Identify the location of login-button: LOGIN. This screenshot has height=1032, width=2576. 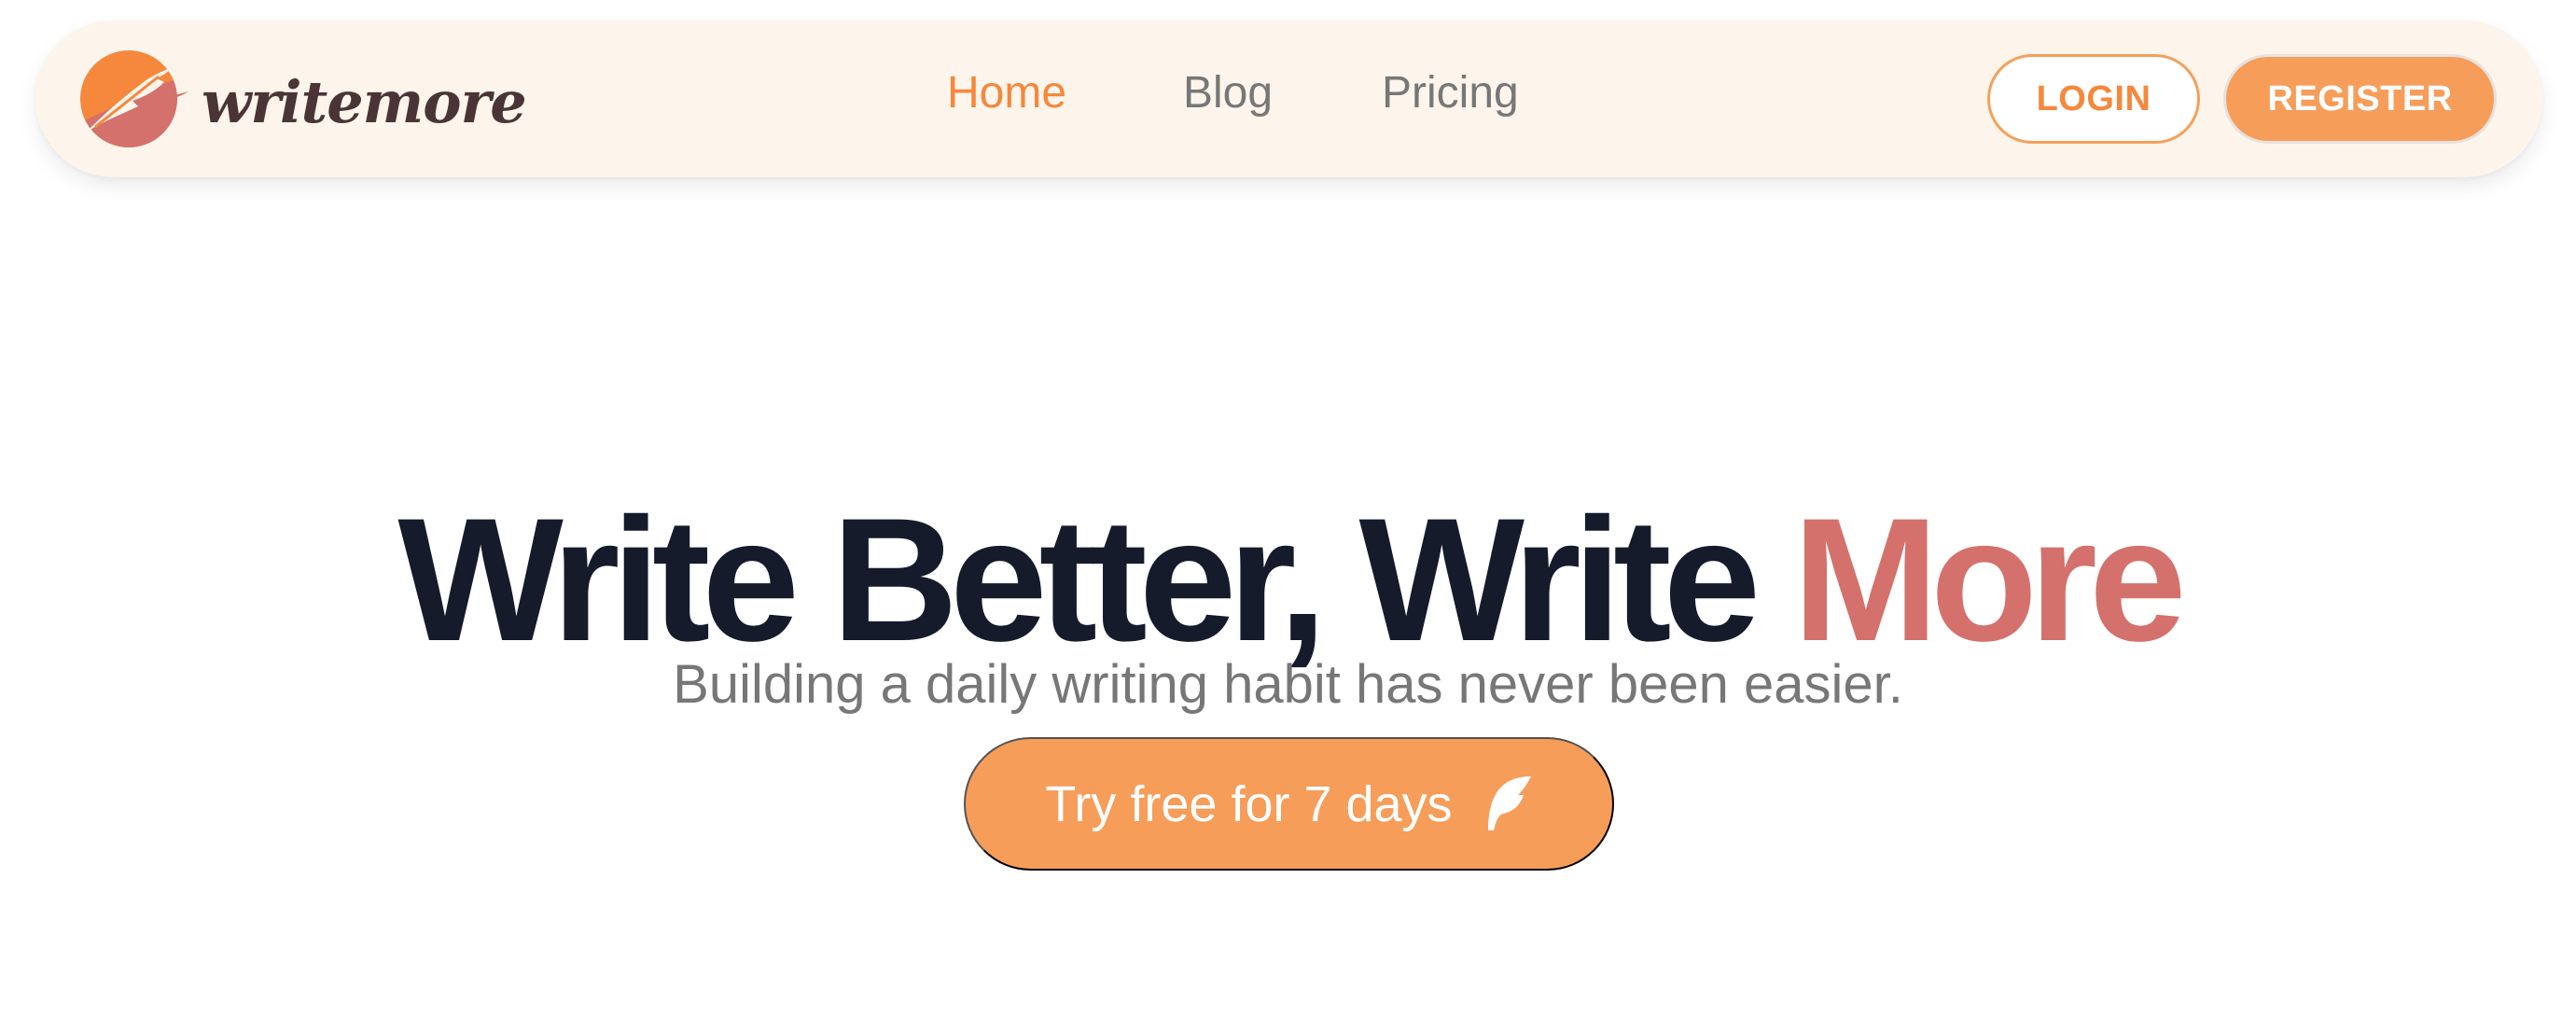
(2093, 99).